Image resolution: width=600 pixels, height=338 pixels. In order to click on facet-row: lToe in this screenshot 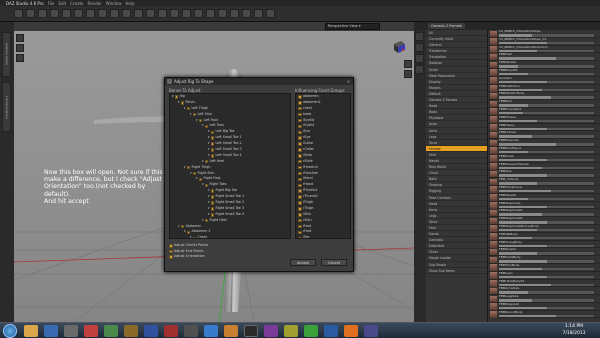, I will do `click(323, 236)`.